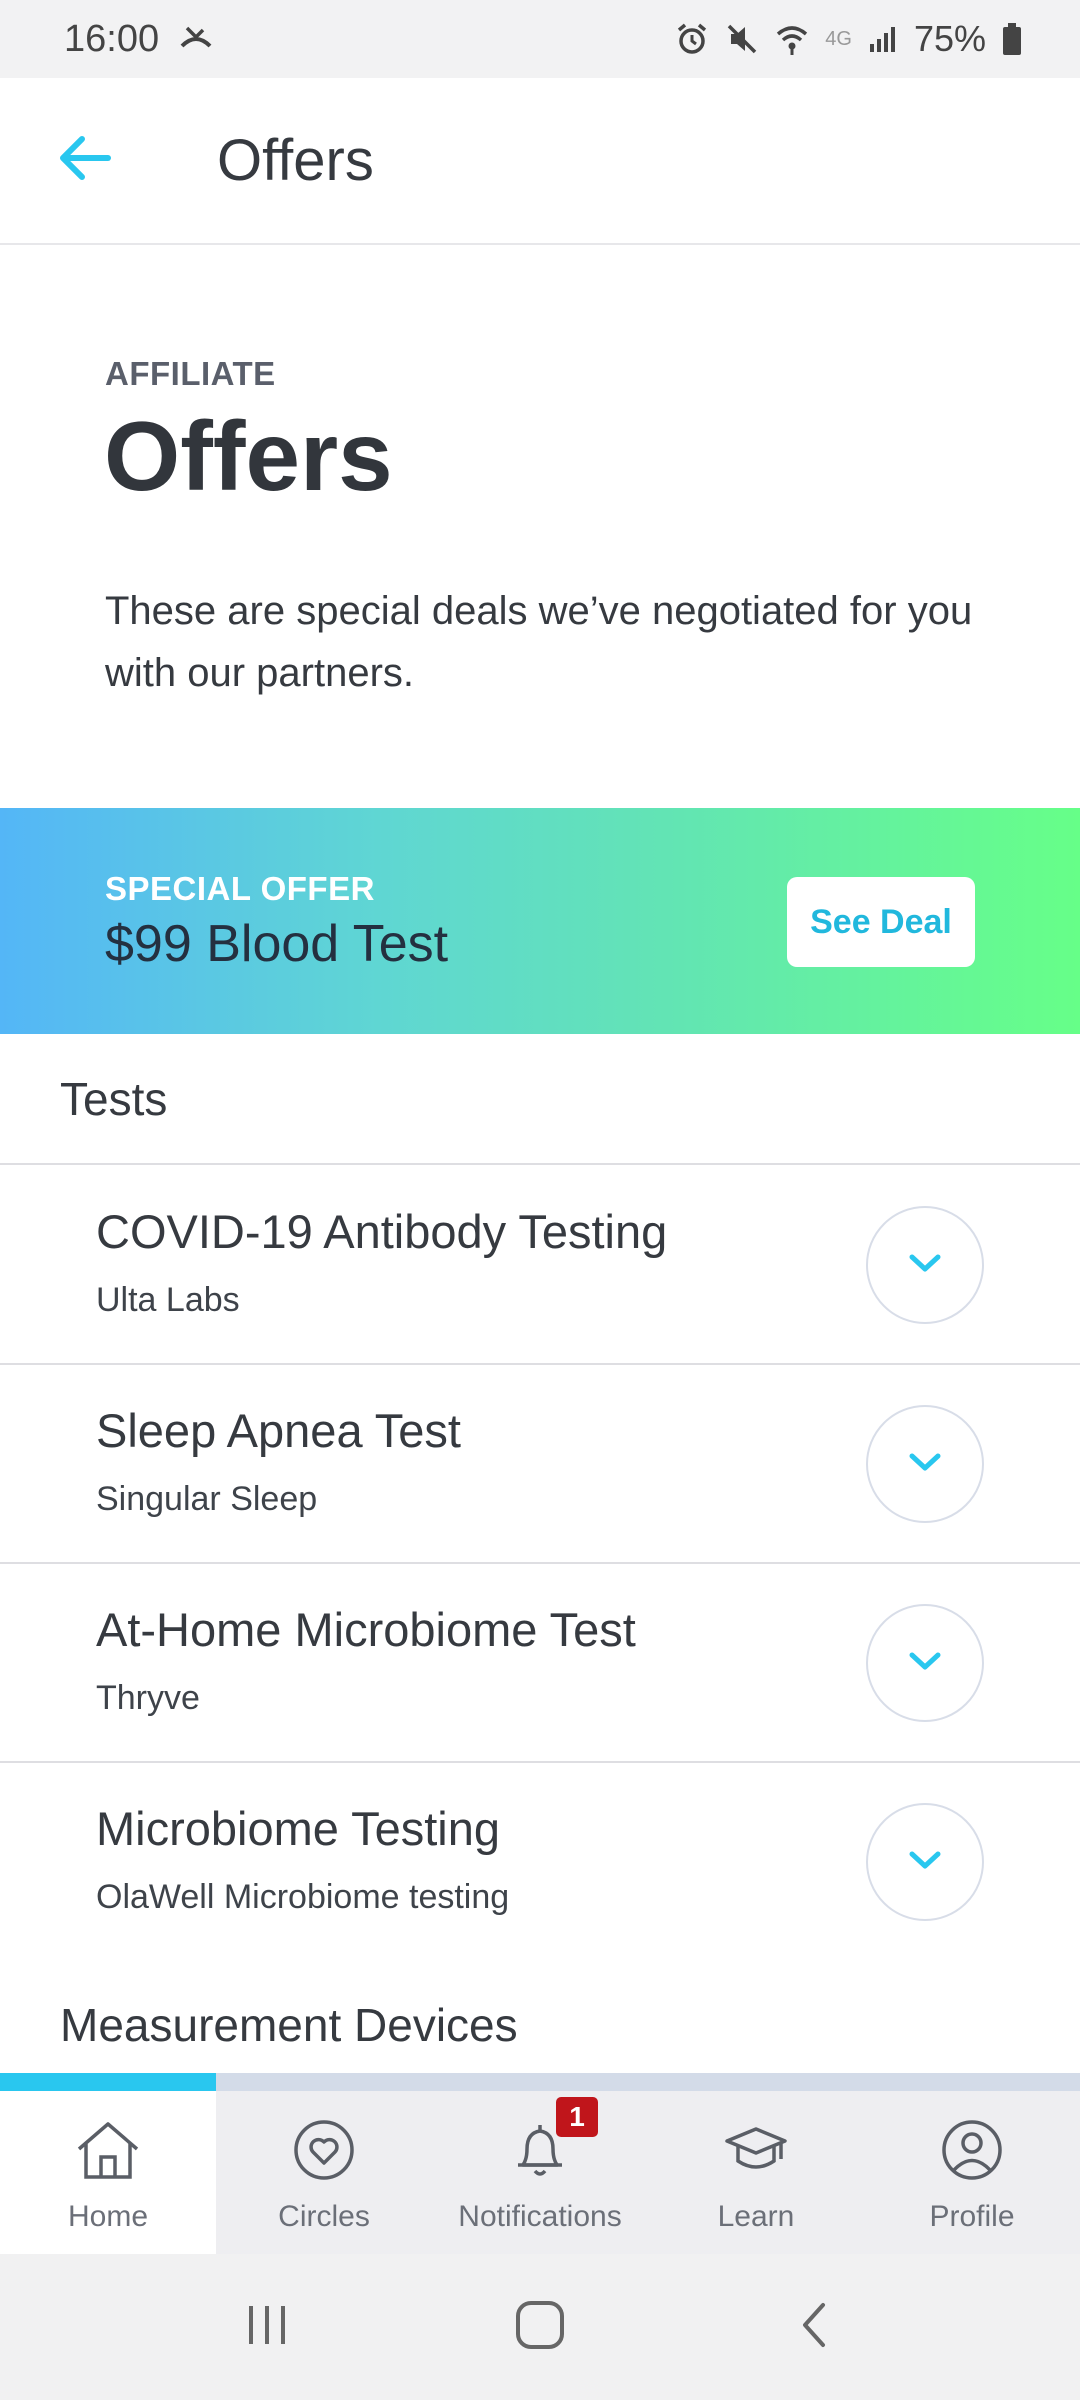 This screenshot has height=2400, width=1080. Describe the element at coordinates (742, 39) in the screenshot. I see `mute-icon` at that location.